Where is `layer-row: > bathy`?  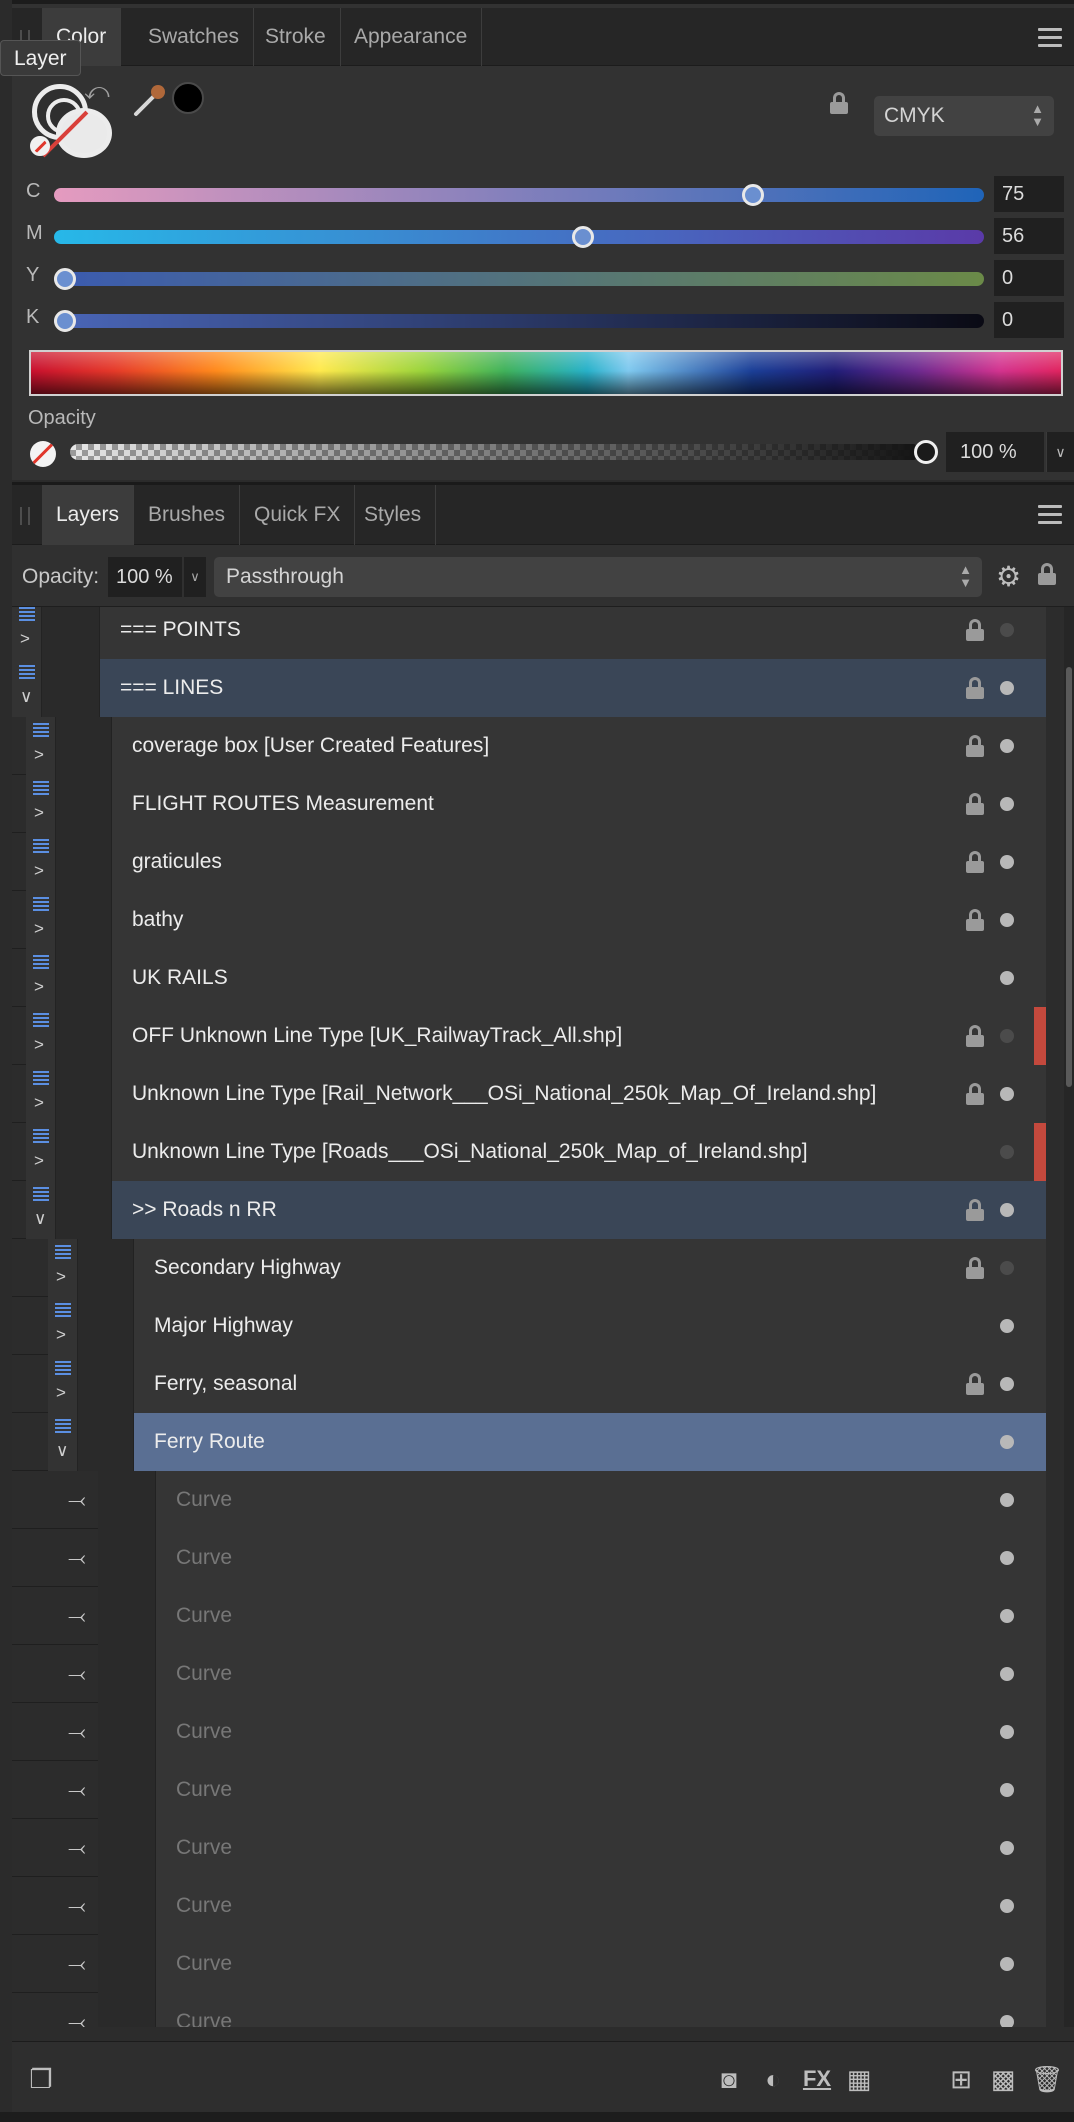
layer-row: > bathy is located at coordinates (529, 920).